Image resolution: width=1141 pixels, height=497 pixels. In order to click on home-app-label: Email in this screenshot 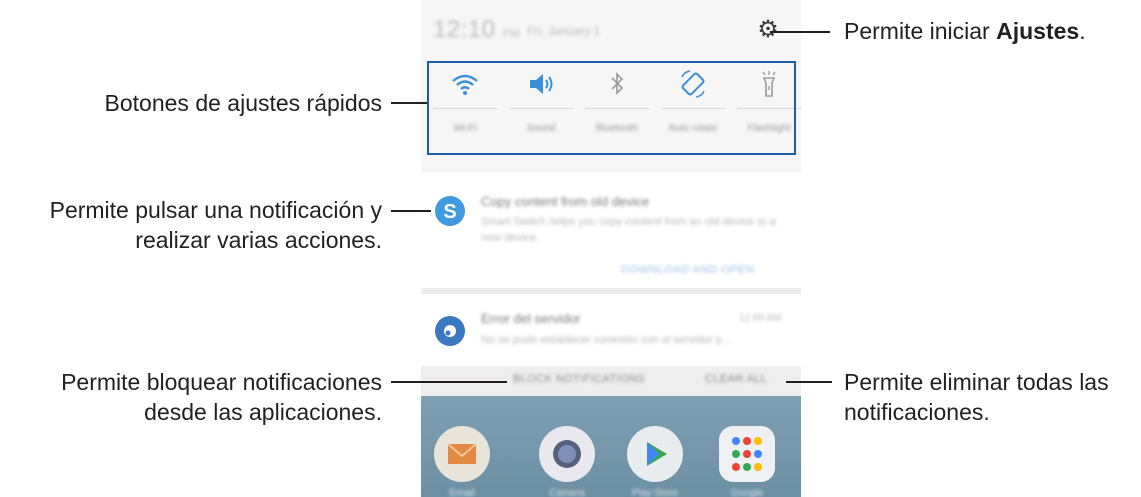, I will do `click(462, 492)`.